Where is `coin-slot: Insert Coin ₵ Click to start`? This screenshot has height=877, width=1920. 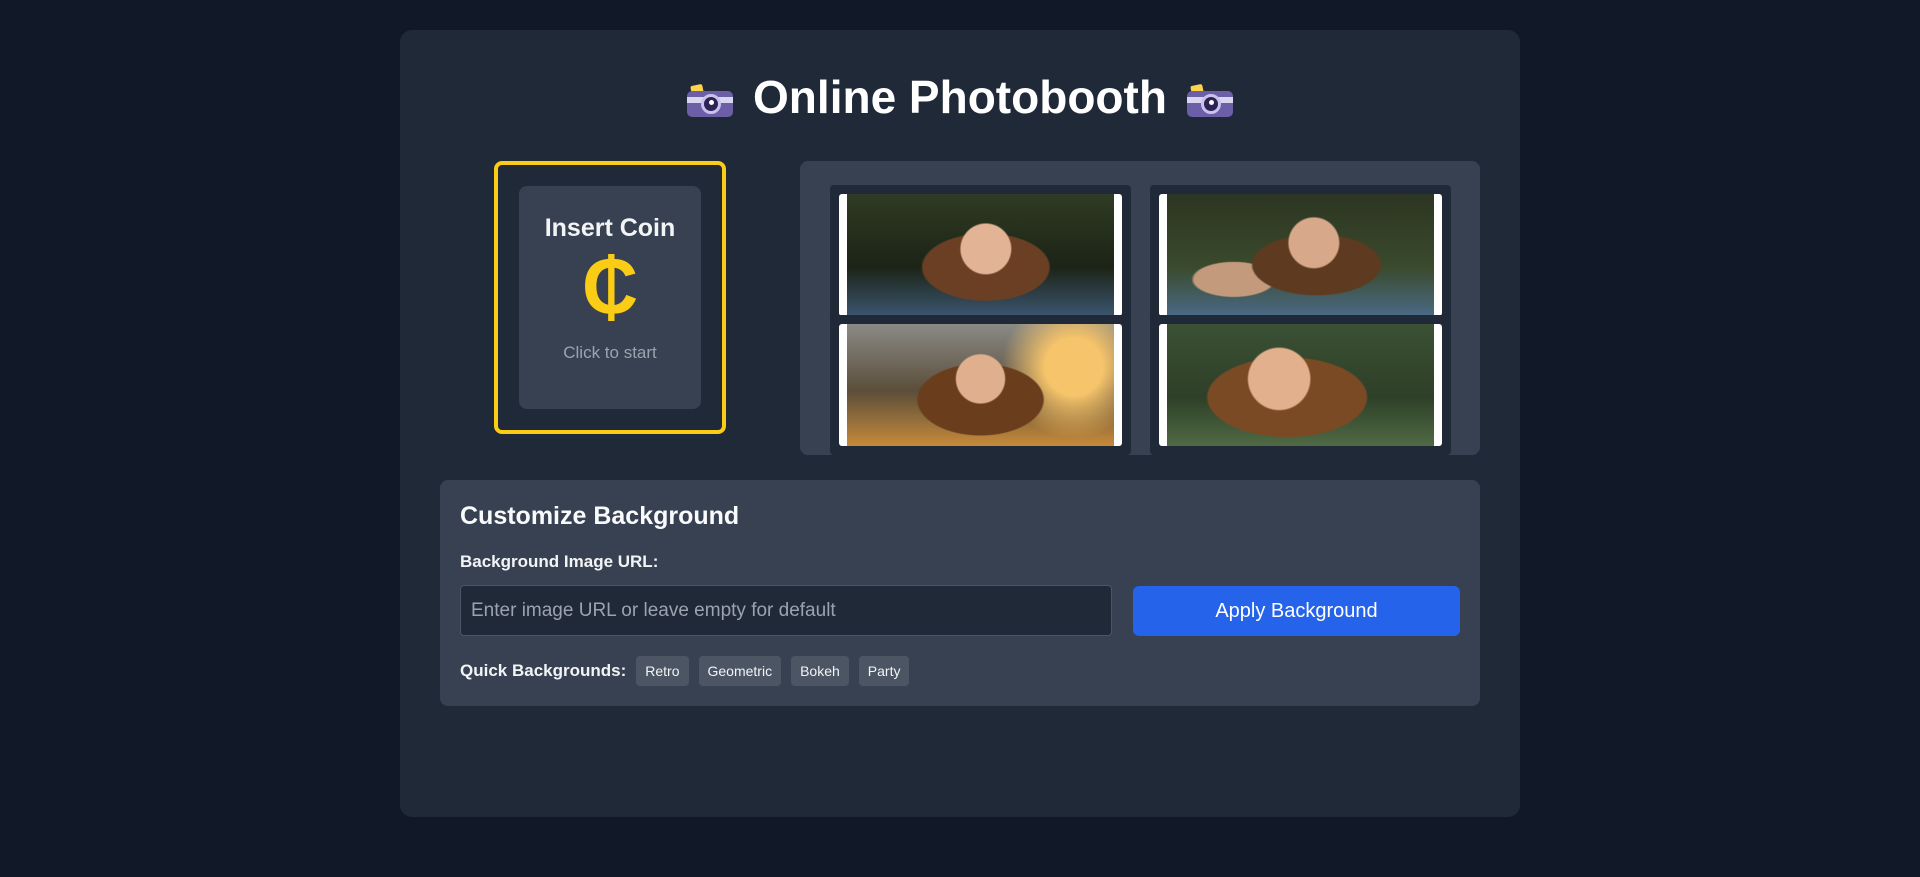
coin-slot: Insert Coin ₵ Click to start is located at coordinates (610, 297).